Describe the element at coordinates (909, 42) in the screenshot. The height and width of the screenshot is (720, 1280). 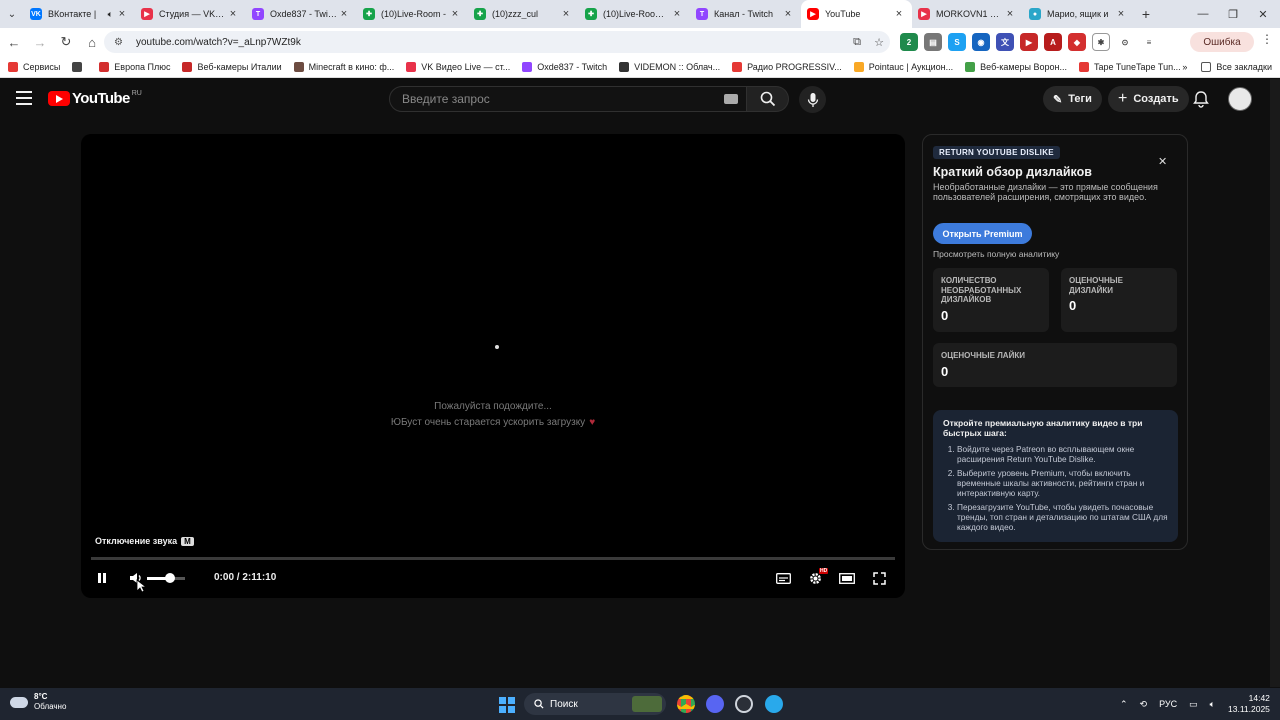
I see `extension-icon: 2` at that location.